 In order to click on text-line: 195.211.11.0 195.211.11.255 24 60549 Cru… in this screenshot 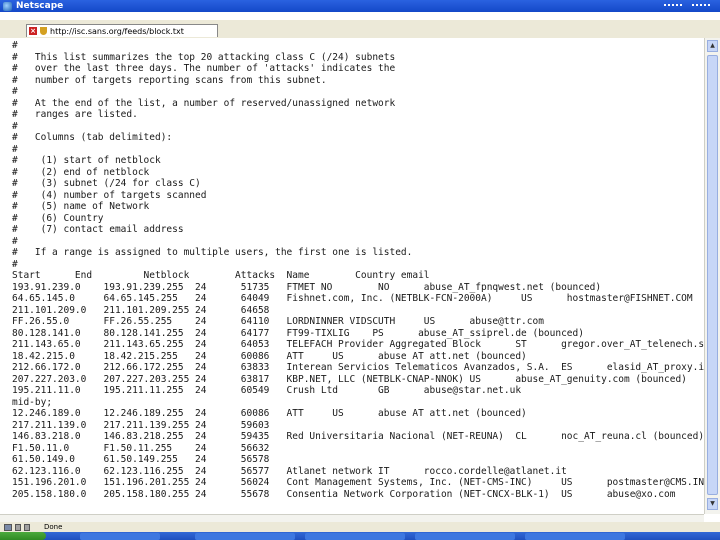, I will do `click(267, 390)`.